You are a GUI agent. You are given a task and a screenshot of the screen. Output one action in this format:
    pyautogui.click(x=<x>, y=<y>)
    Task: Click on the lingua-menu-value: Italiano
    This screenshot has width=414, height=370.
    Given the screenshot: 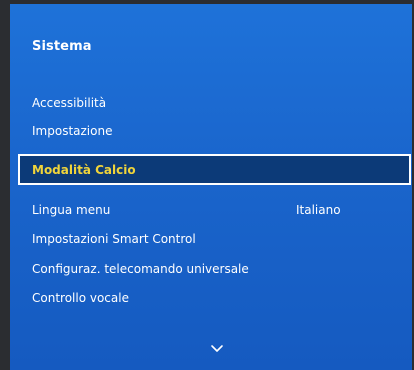 What is the action you would take?
    pyautogui.click(x=318, y=210)
    